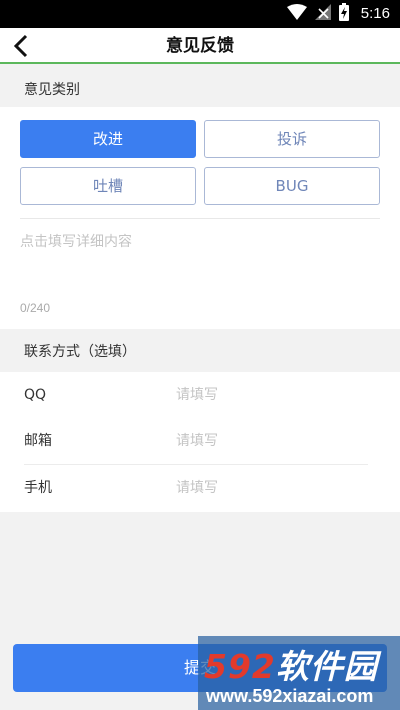 The height and width of the screenshot is (710, 400). What do you see at coordinates (108, 139) in the screenshot?
I see `type-option-improve: 改进` at bounding box center [108, 139].